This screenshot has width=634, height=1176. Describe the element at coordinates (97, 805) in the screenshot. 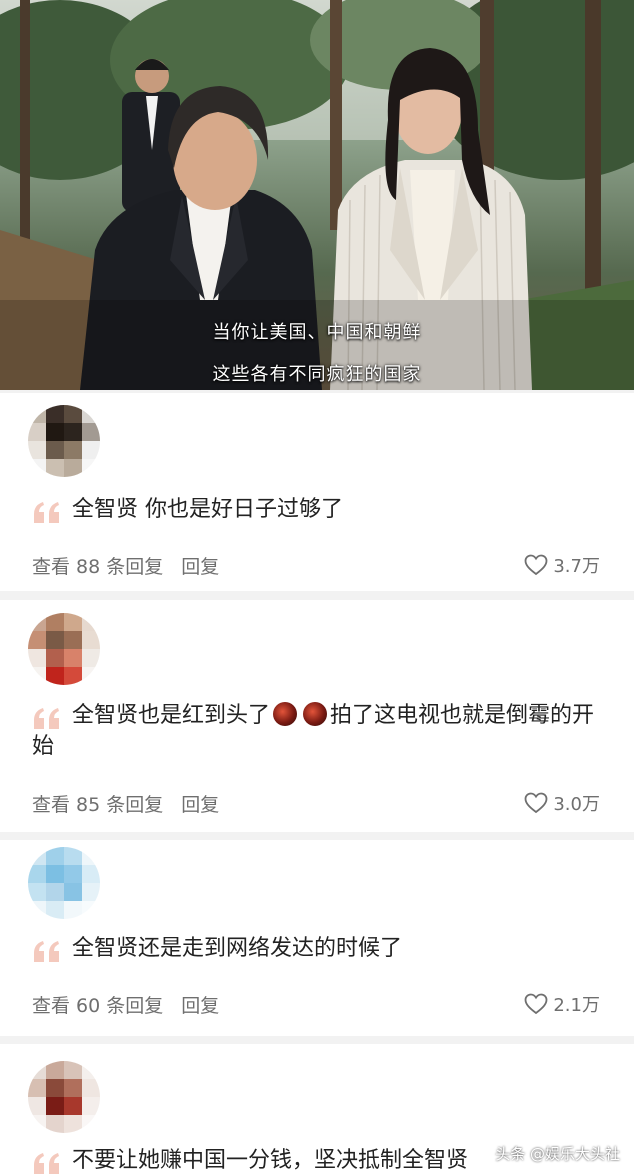

I see `view-replies-link: 查看 85 条回复` at that location.